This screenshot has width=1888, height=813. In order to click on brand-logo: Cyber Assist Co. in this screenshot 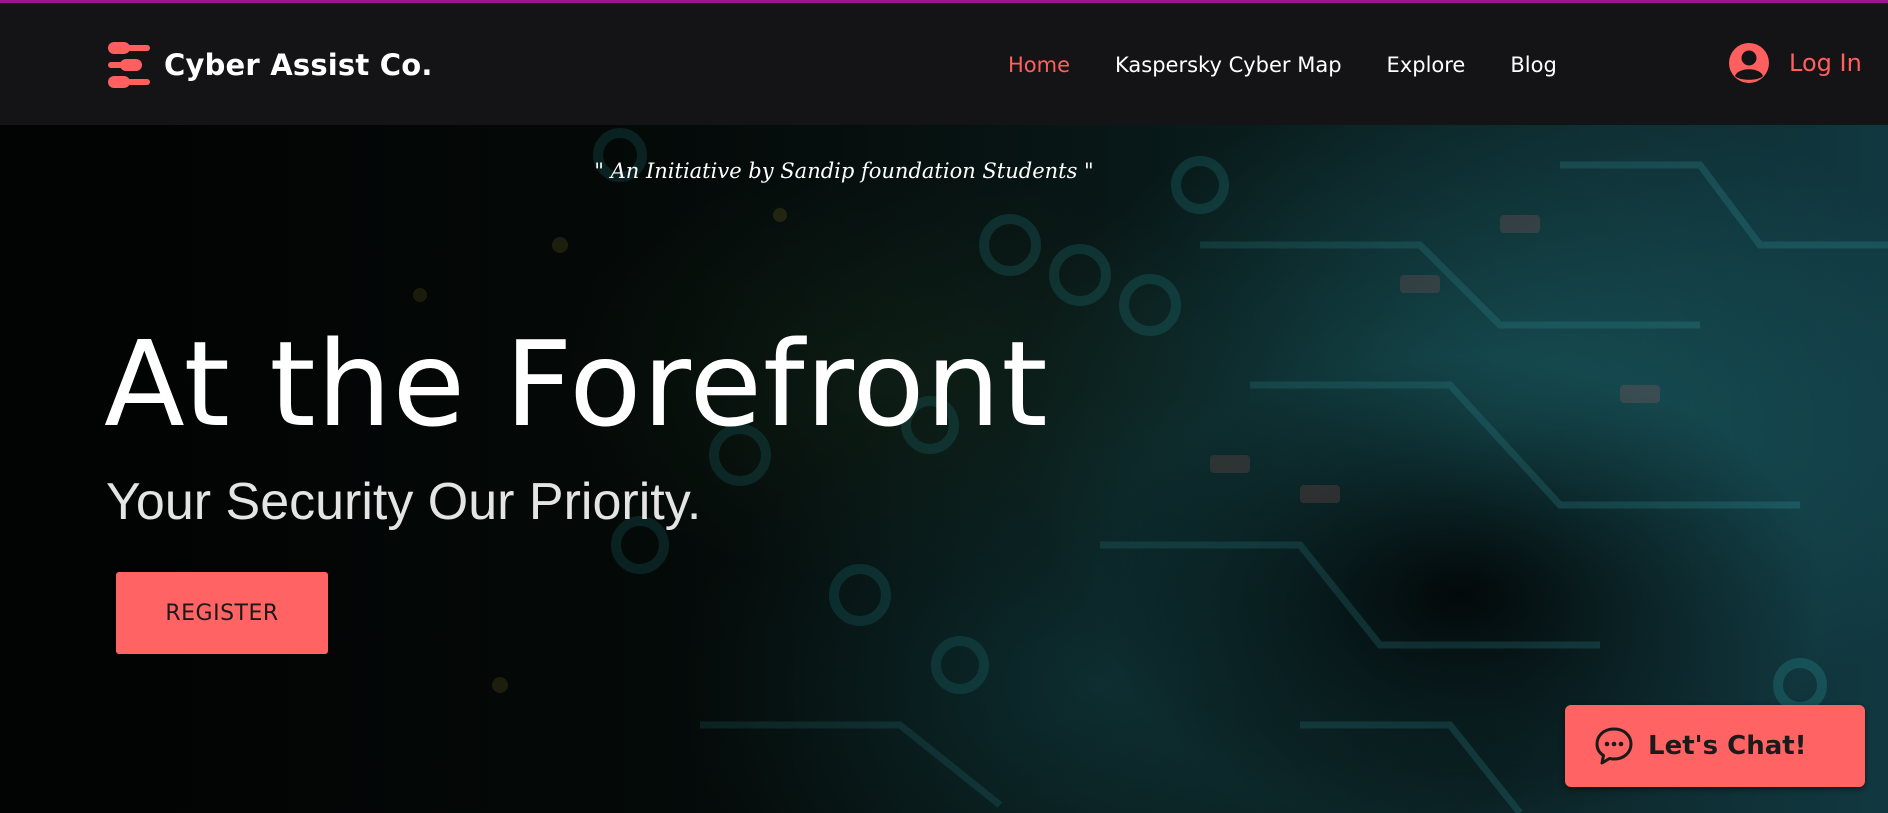, I will do `click(269, 65)`.